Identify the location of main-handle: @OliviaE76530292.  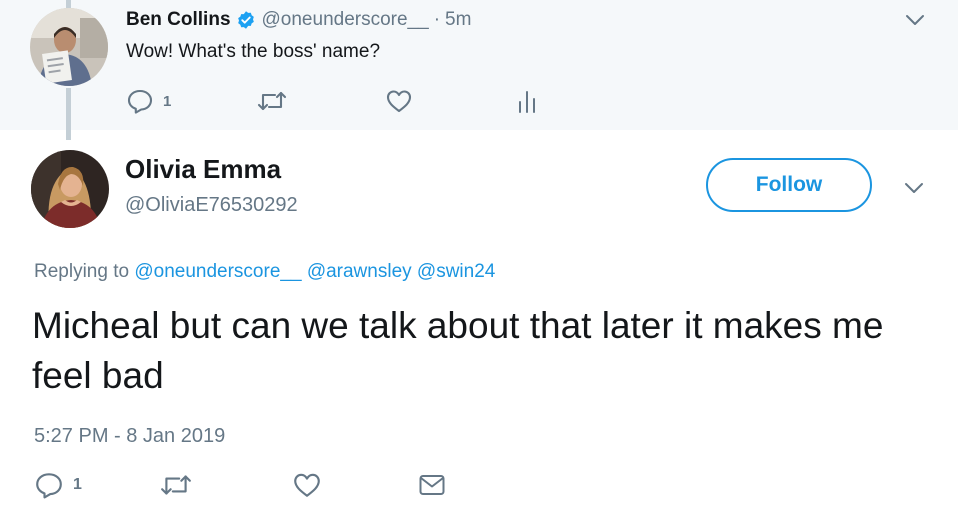
(211, 205).